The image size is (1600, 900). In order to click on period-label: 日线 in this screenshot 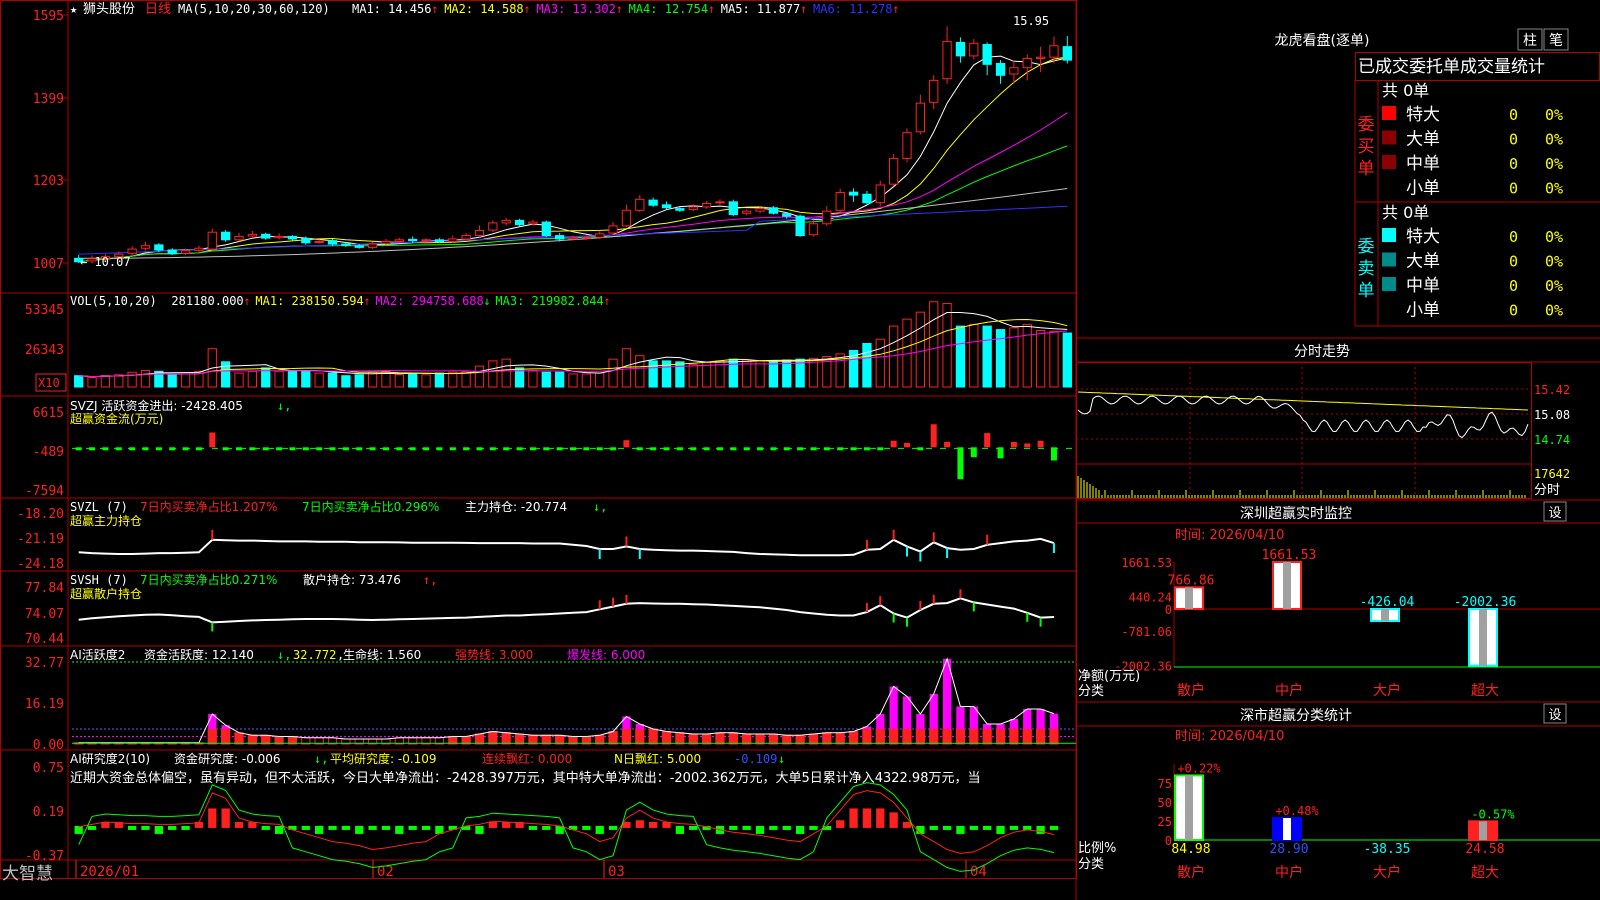, I will do `click(158, 9)`.